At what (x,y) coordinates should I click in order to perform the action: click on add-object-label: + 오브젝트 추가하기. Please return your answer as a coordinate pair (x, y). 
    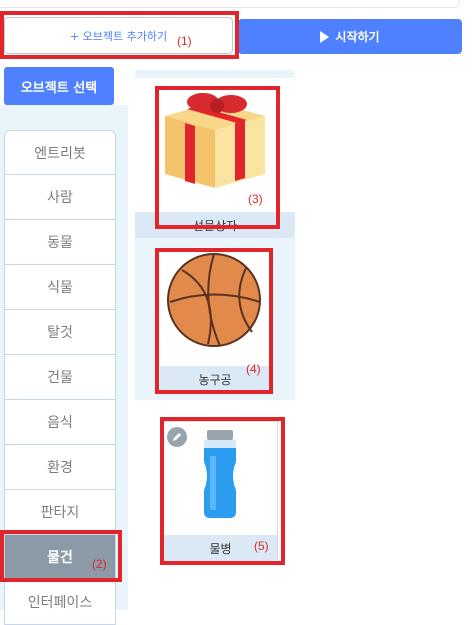
    Looking at the image, I should click on (118, 36).